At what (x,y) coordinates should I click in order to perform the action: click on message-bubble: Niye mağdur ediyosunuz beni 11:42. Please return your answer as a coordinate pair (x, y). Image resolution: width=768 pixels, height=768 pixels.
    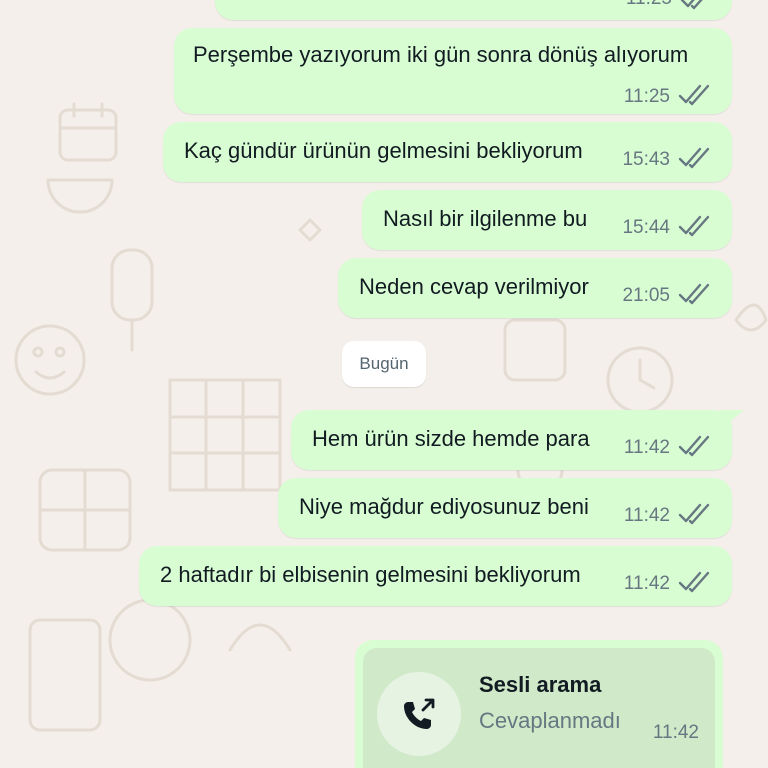
    Looking at the image, I should click on (505, 508).